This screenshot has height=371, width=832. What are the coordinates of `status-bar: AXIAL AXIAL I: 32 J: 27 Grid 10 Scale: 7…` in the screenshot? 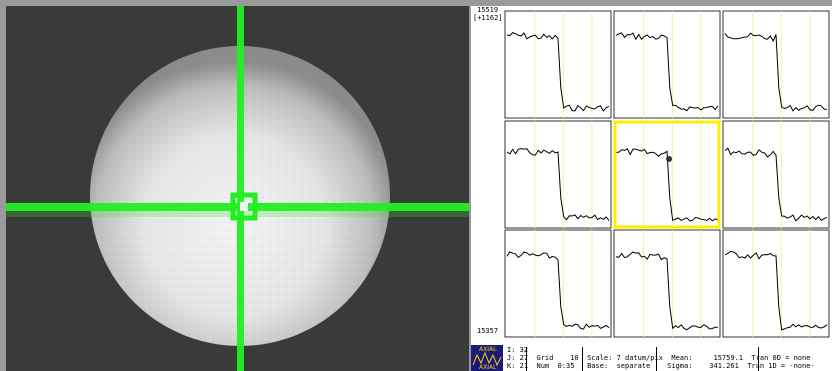 It's located at (651, 358).